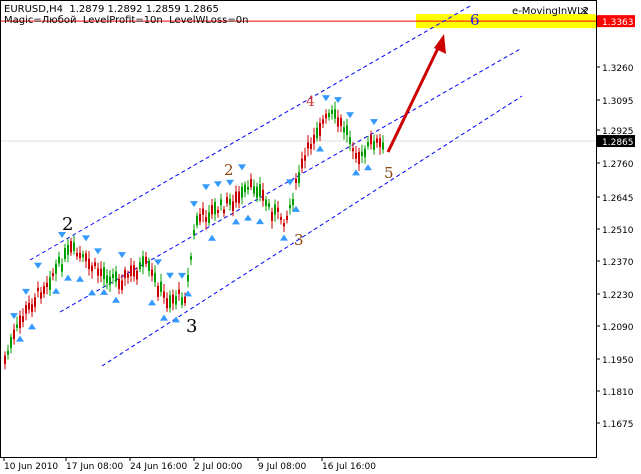  I want to click on wave-label: 4, so click(310, 102).